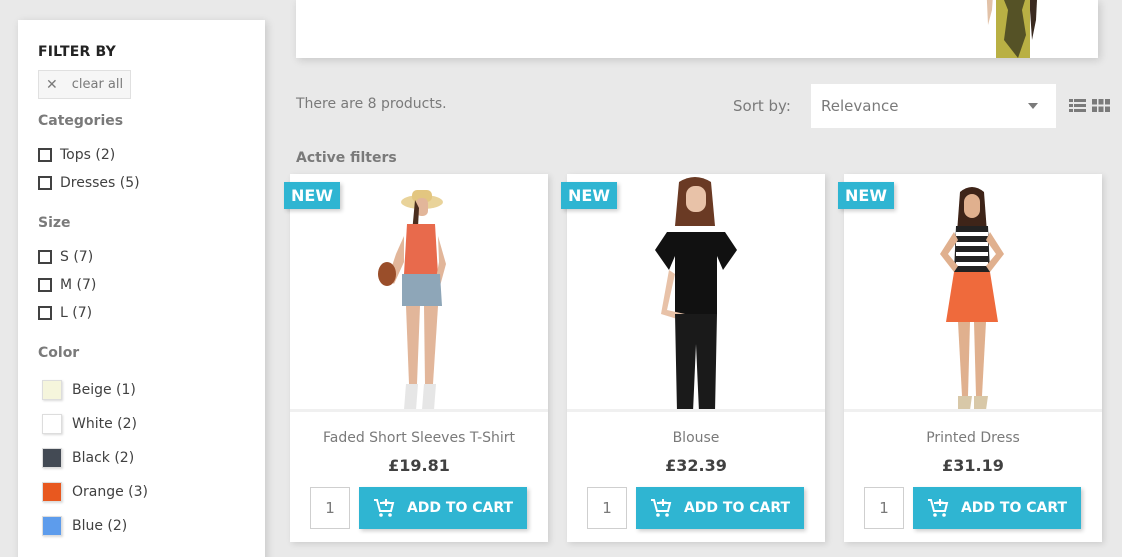 This screenshot has height=557, width=1122. Describe the element at coordinates (1077, 105) in the screenshot. I see `list-view-icon` at that location.